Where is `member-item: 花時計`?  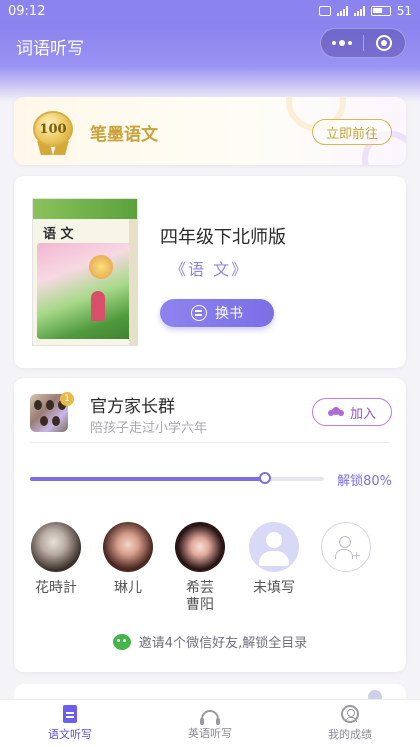
member-item: 花時計 is located at coordinates (56, 559).